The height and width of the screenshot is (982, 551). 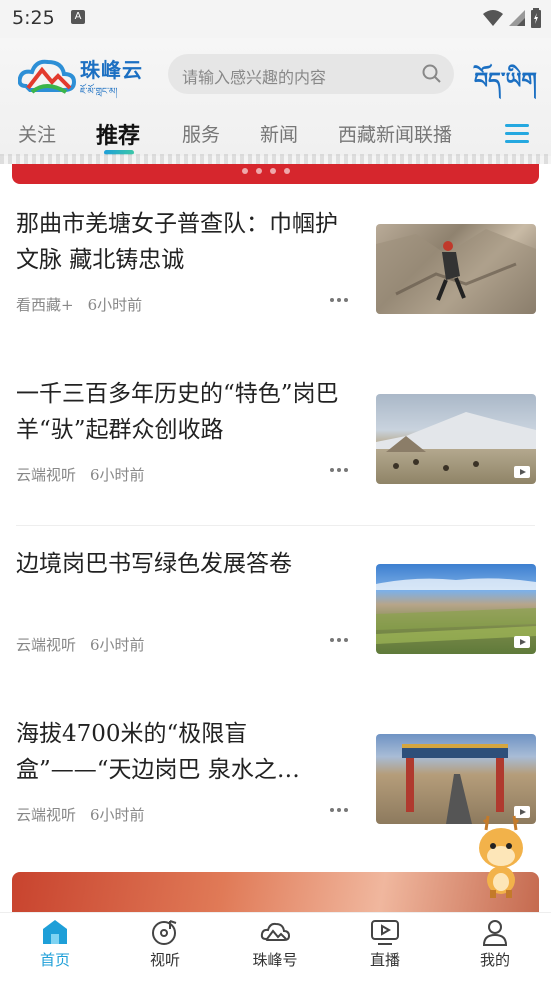 What do you see at coordinates (184, 413) in the screenshot?
I see `news-title: 一千三百多年历史的“特色”岗巴羊“驮”起群众创收路` at bounding box center [184, 413].